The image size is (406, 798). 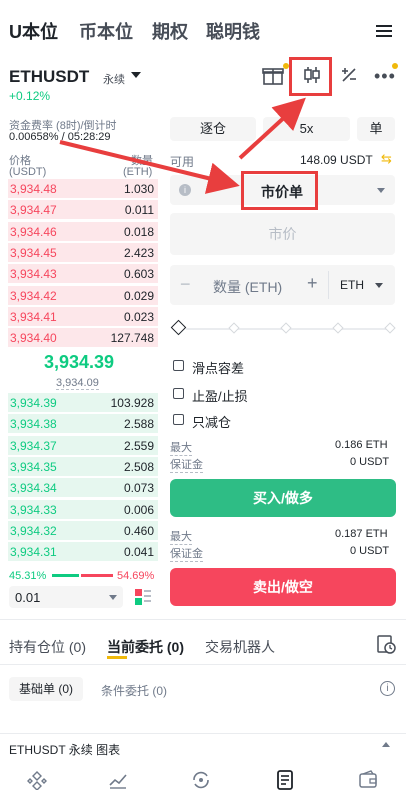 What do you see at coordinates (138, 445) in the screenshot?
I see `bid-quantity: 2.559` at bounding box center [138, 445].